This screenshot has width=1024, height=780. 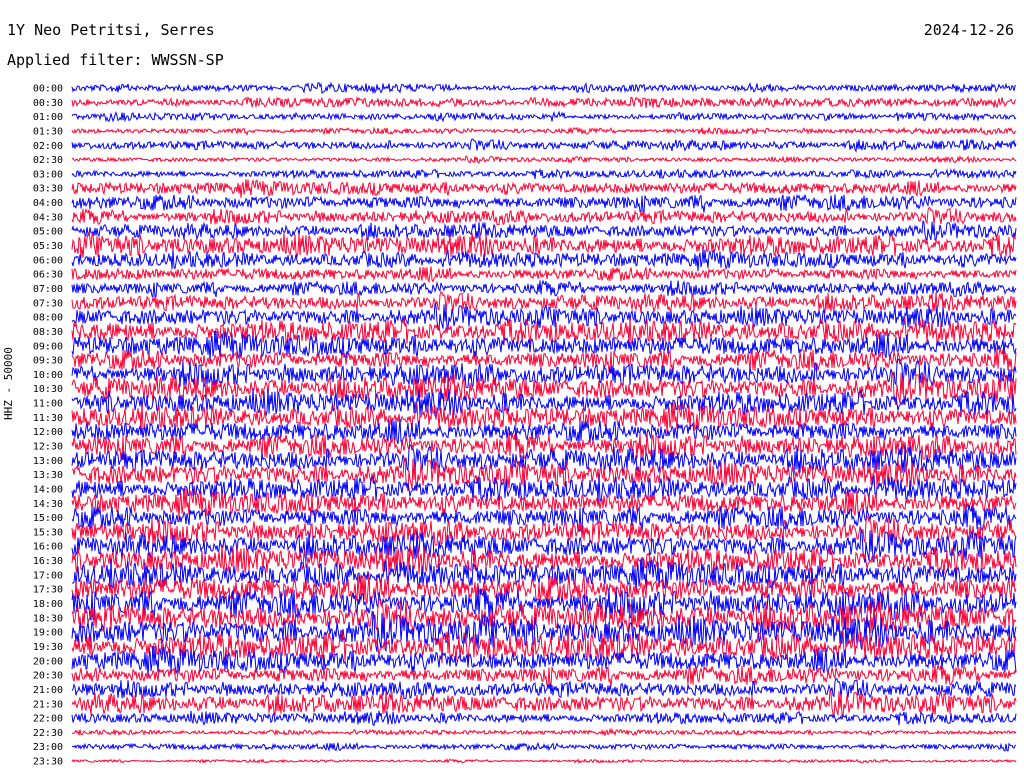 What do you see at coordinates (48, 203) in the screenshot?
I see `time-tick-label: 04:00` at bounding box center [48, 203].